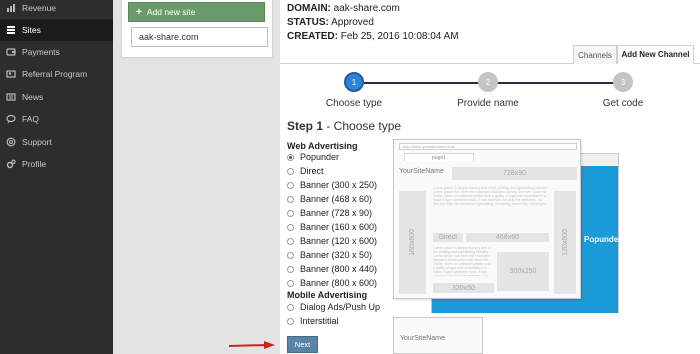 The width and height of the screenshot is (700, 354). Describe the element at coordinates (312, 171) in the screenshot. I see `option-label: Direct` at that location.